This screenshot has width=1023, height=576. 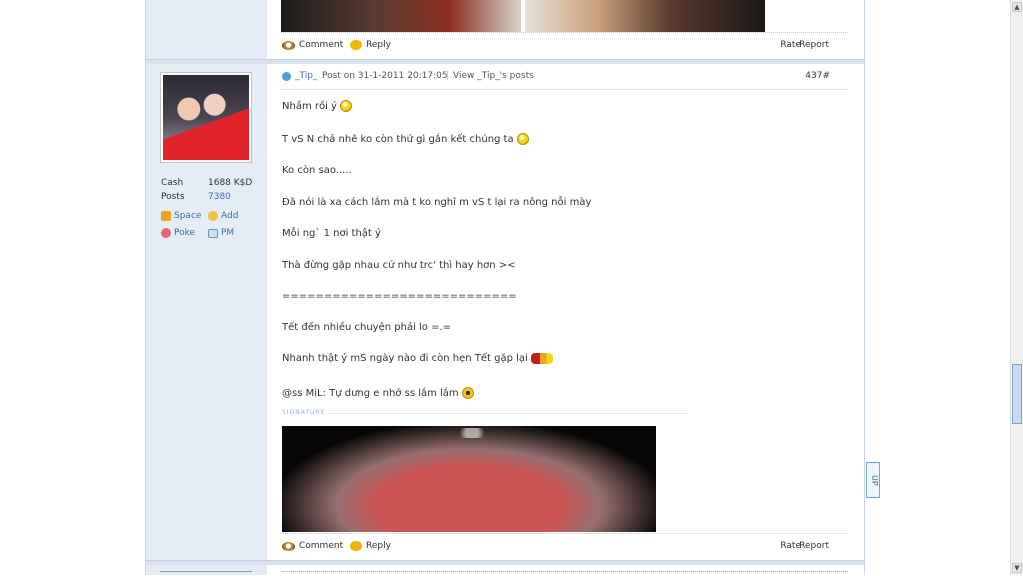 I want to click on reply-button: Reply, so click(x=370, y=546).